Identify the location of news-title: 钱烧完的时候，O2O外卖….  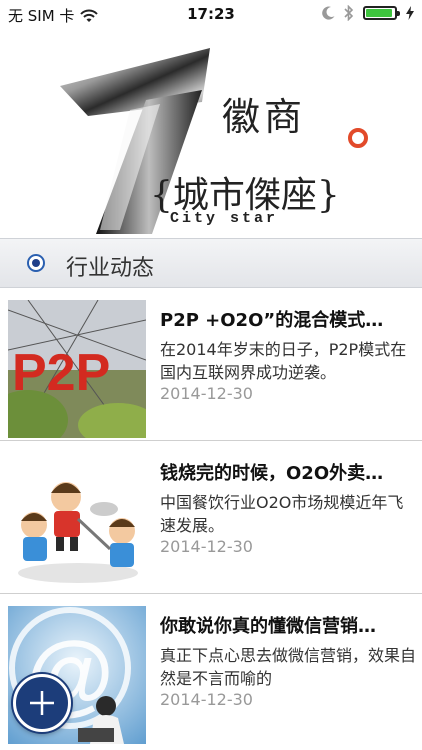
(272, 473).